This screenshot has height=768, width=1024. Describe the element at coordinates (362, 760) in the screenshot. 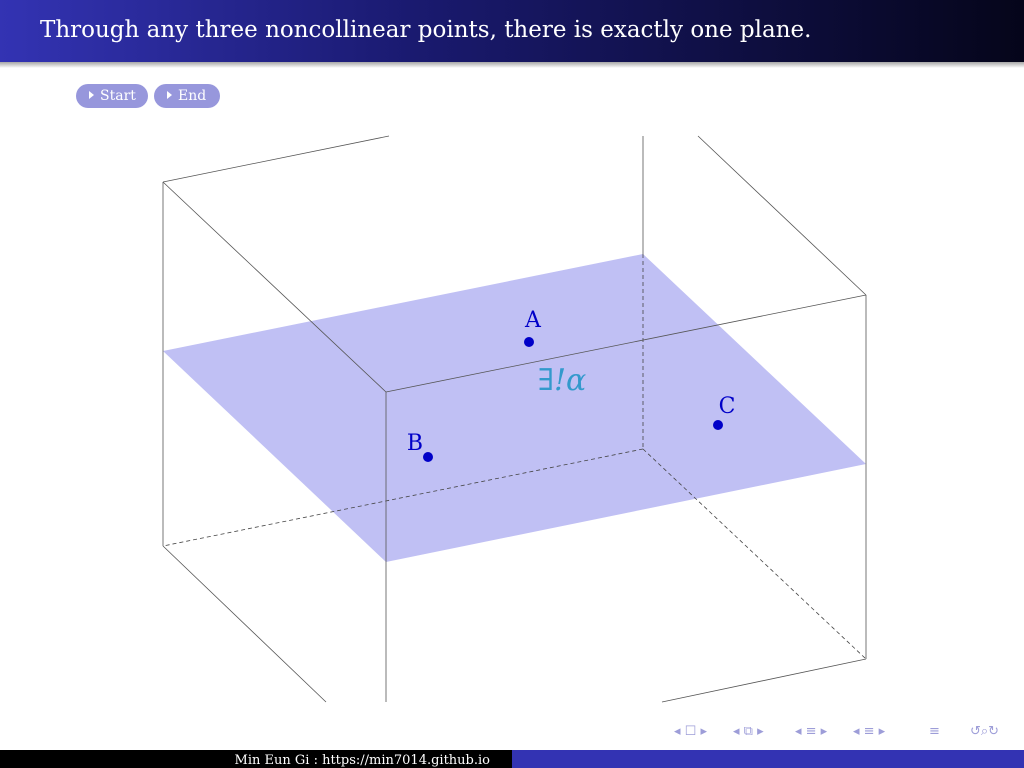

I see `footer-credit: Min Eun Gi : https://min7014.github.io` at that location.